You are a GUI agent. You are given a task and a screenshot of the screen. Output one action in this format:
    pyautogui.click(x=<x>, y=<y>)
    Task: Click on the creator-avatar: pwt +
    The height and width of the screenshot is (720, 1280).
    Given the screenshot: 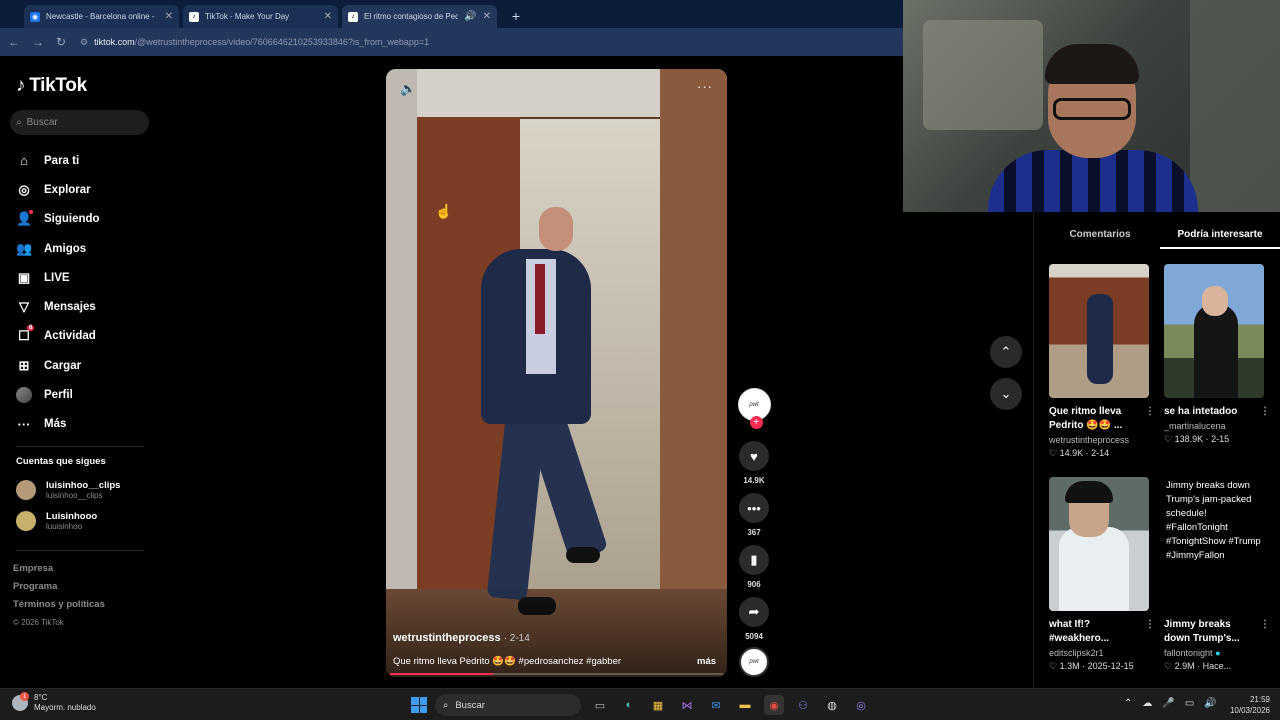 What is the action you would take?
    pyautogui.click(x=754, y=408)
    